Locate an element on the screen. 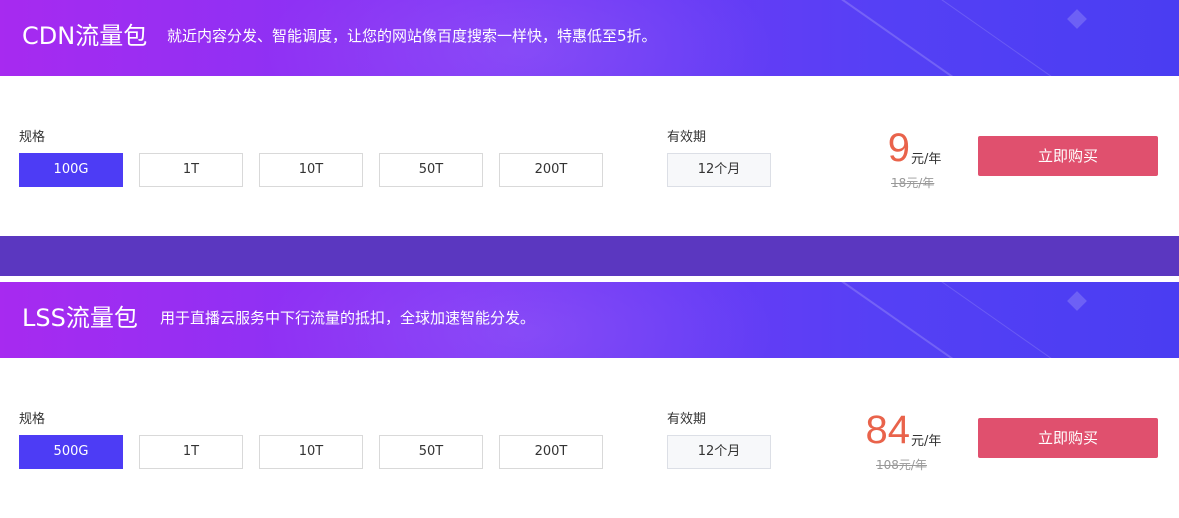  cdn-option-1t: 1T is located at coordinates (191, 170).